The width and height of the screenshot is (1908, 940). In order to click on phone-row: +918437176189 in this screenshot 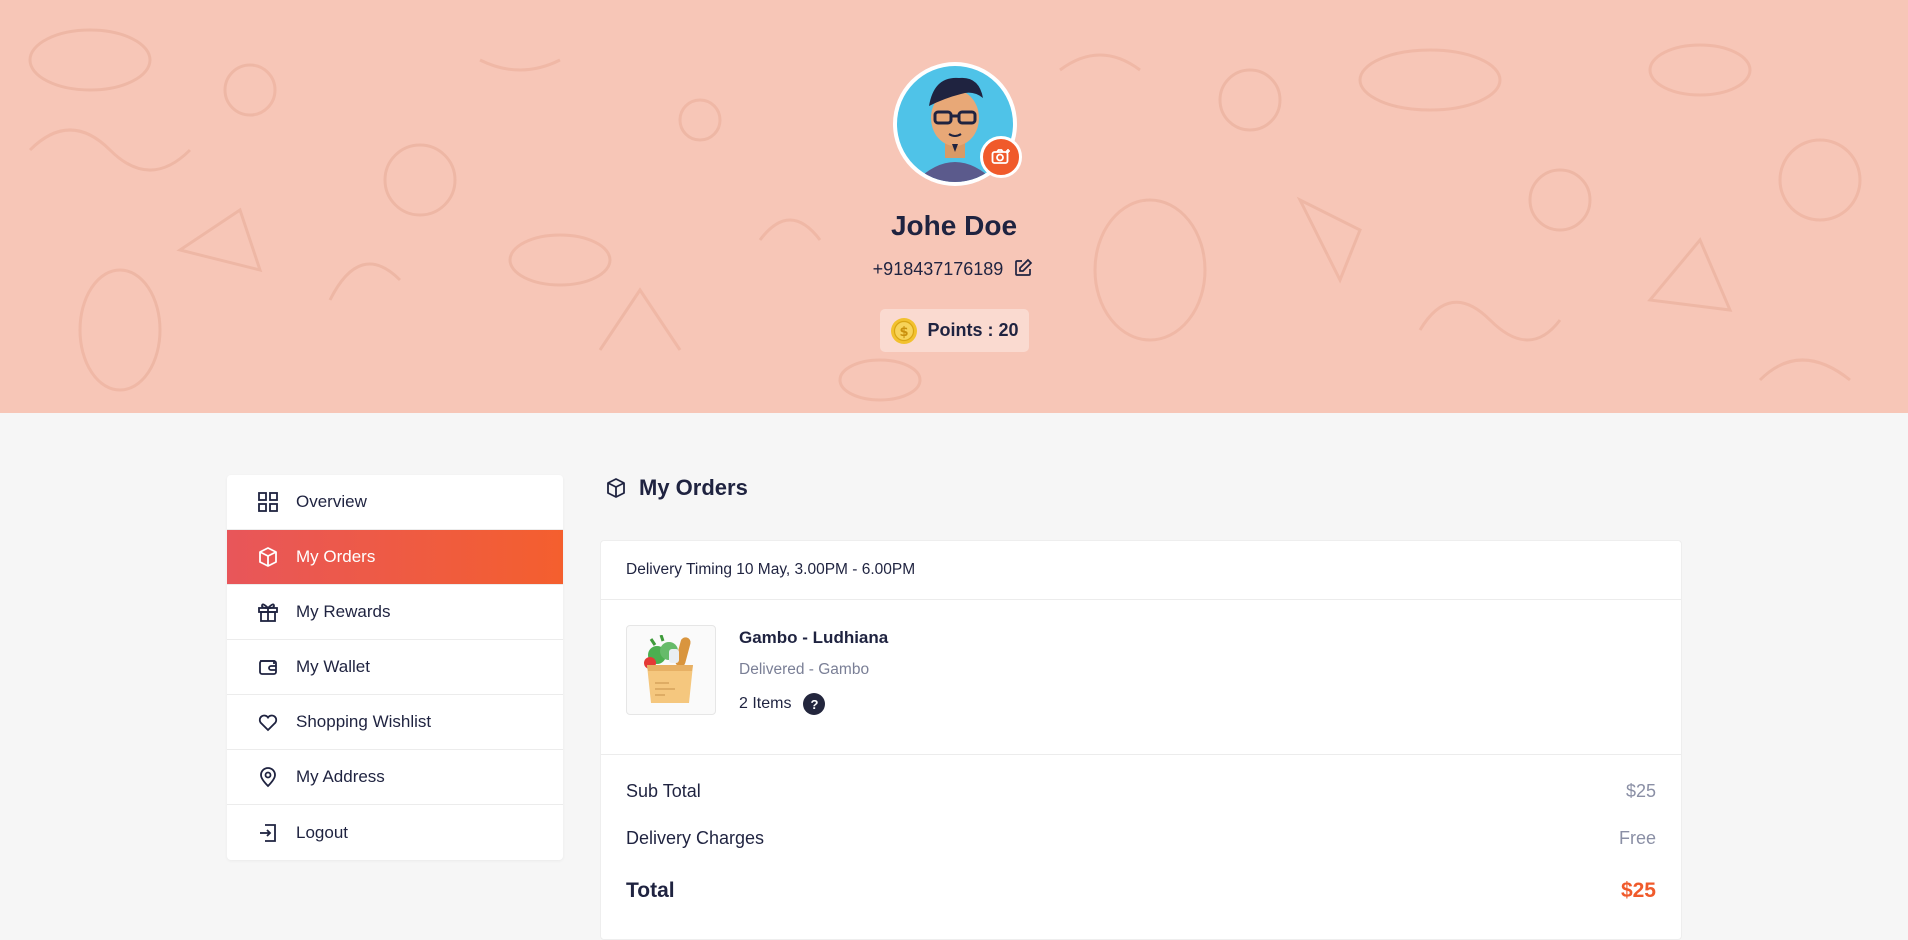, I will do `click(954, 269)`.